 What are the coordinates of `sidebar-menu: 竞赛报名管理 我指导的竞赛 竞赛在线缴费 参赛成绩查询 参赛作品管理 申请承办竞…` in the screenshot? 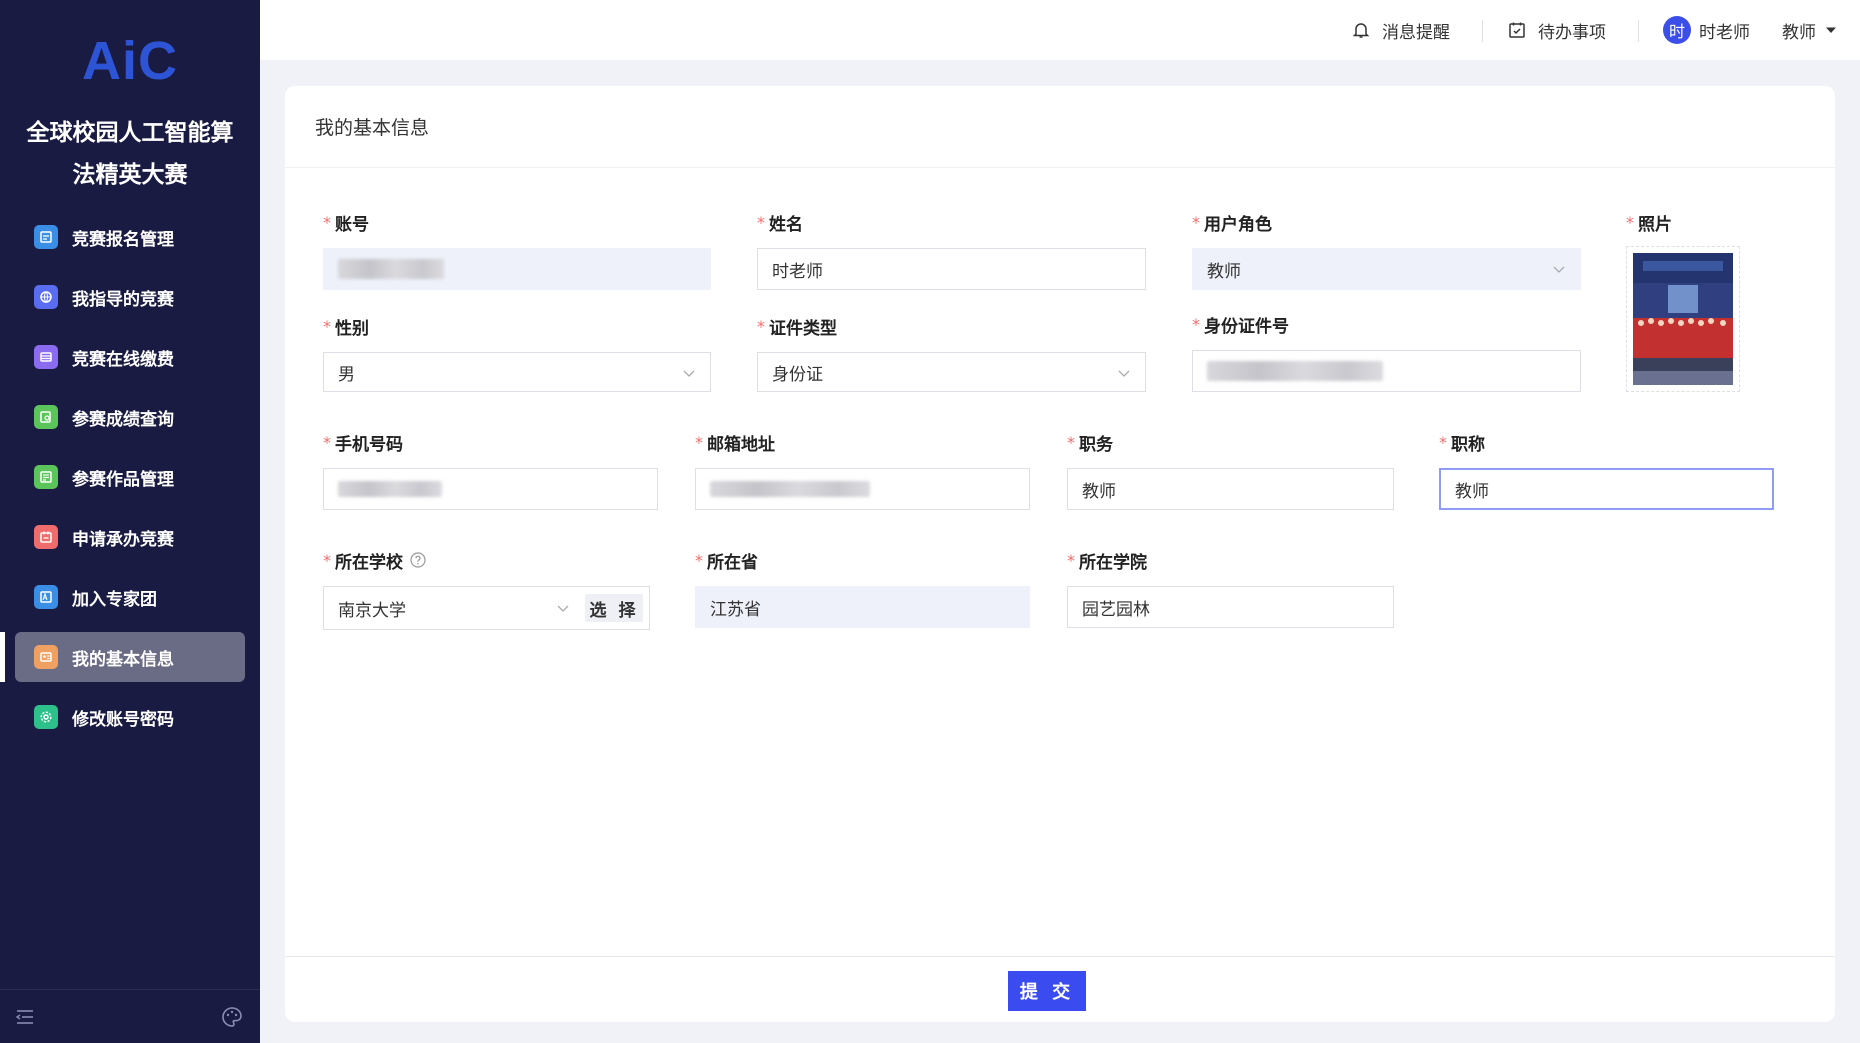 It's located at (130, 482).